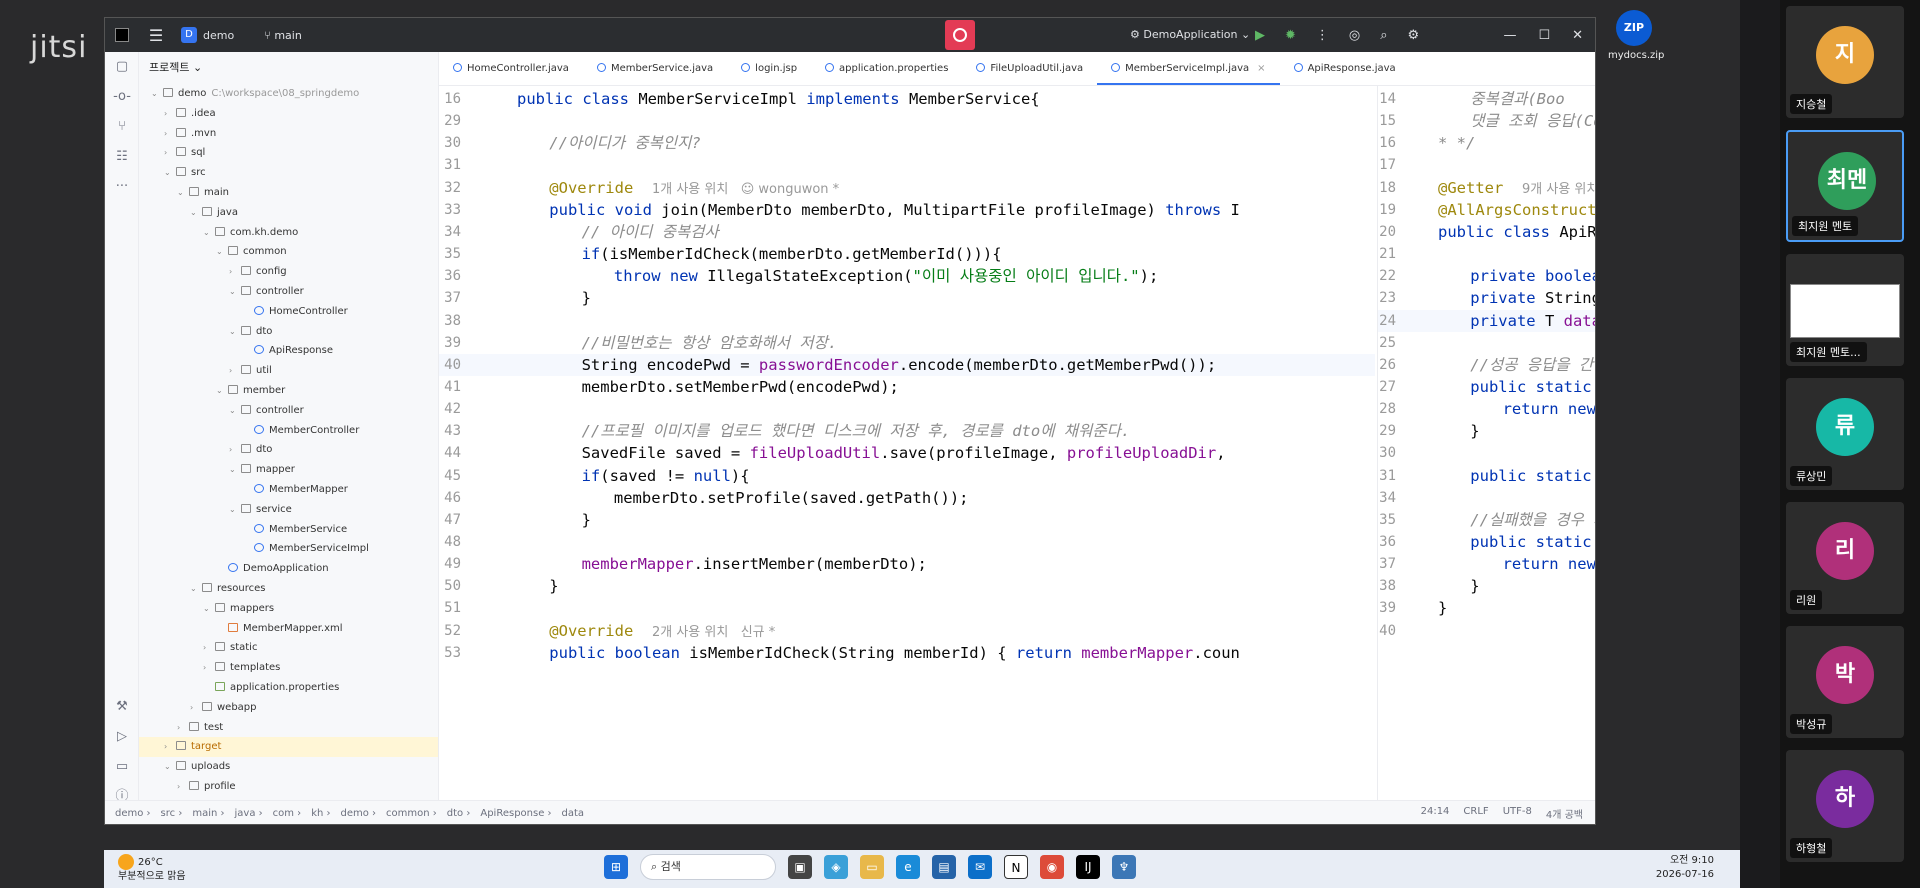 The image size is (1920, 888). Describe the element at coordinates (288, 688) in the screenshot. I see `tree-item: application.properties` at that location.